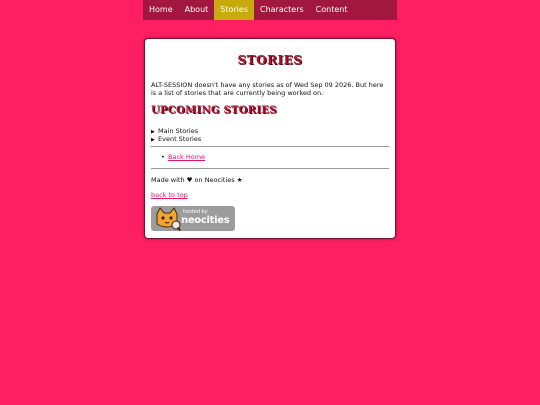 Image resolution: width=540 pixels, height=405 pixels. I want to click on back-to-top-item: back to top, so click(169, 195).